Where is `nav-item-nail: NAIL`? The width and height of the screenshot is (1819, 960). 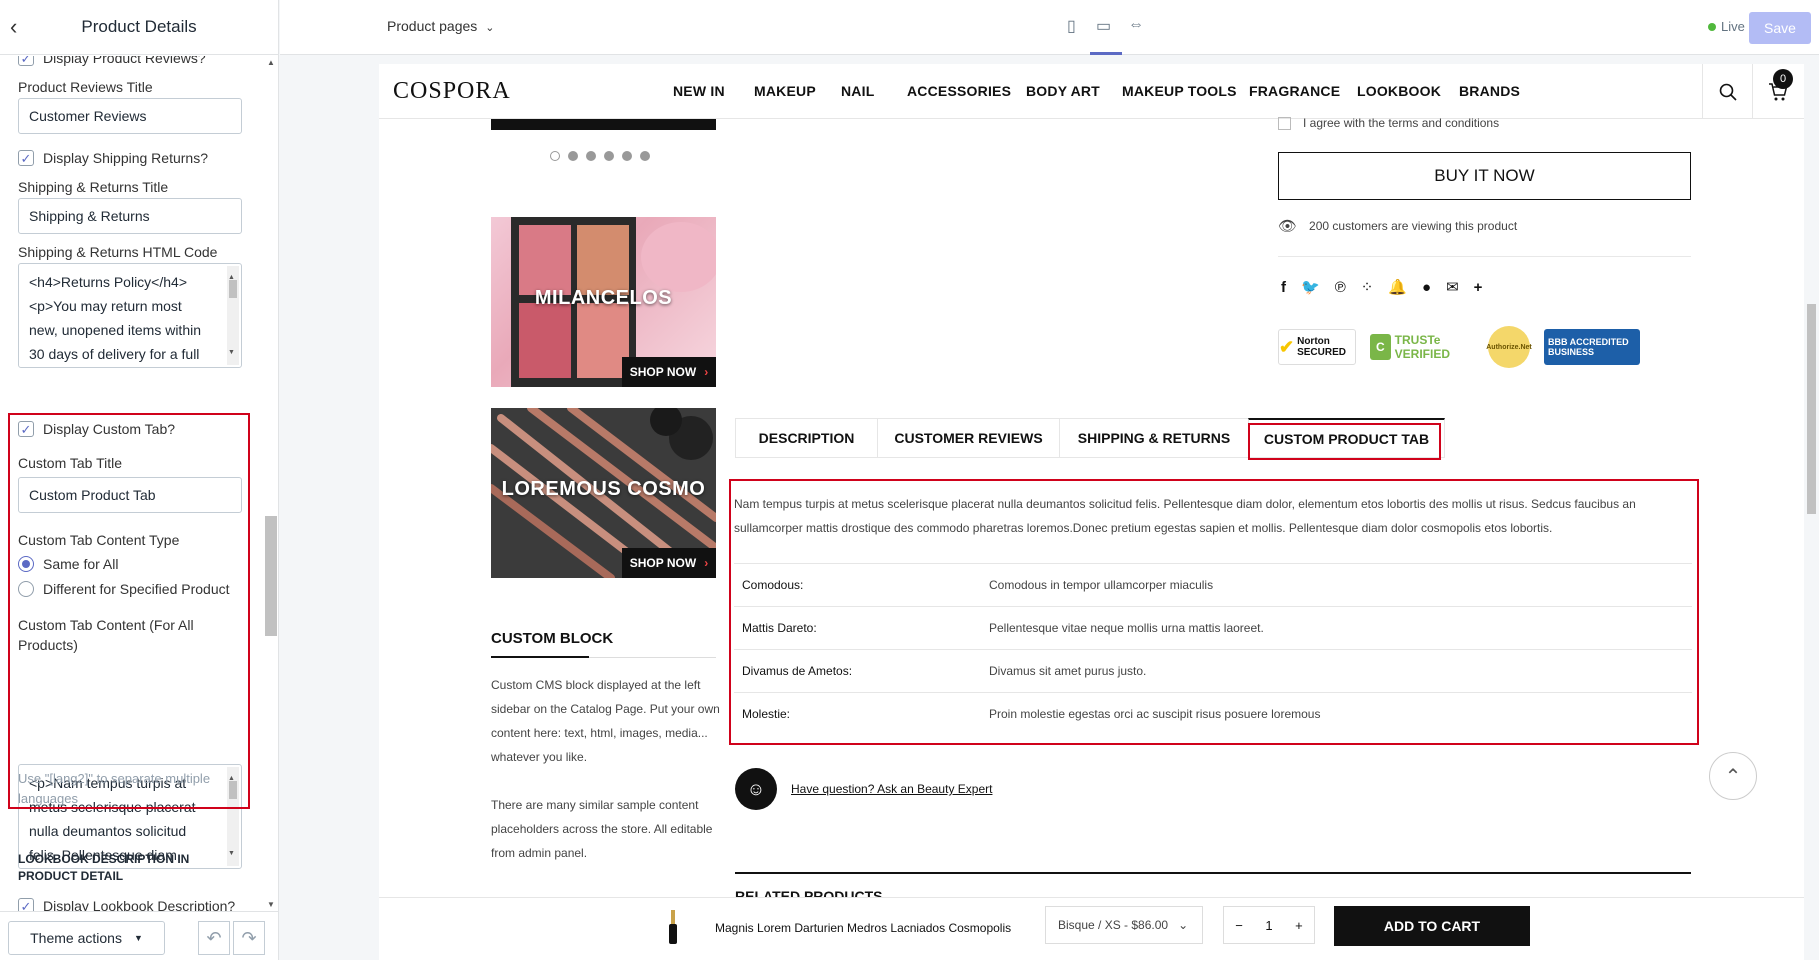 nav-item-nail: NAIL is located at coordinates (857, 91).